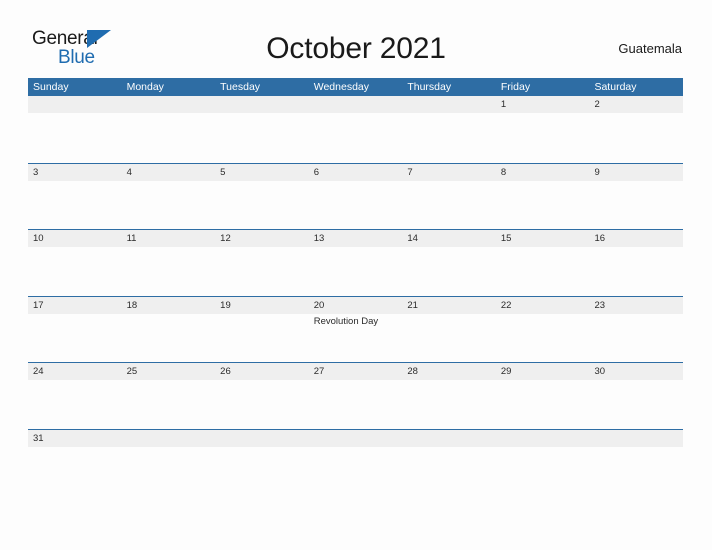  Describe the element at coordinates (542, 329) in the screenshot. I see `calendar-day-cell: 22` at that location.